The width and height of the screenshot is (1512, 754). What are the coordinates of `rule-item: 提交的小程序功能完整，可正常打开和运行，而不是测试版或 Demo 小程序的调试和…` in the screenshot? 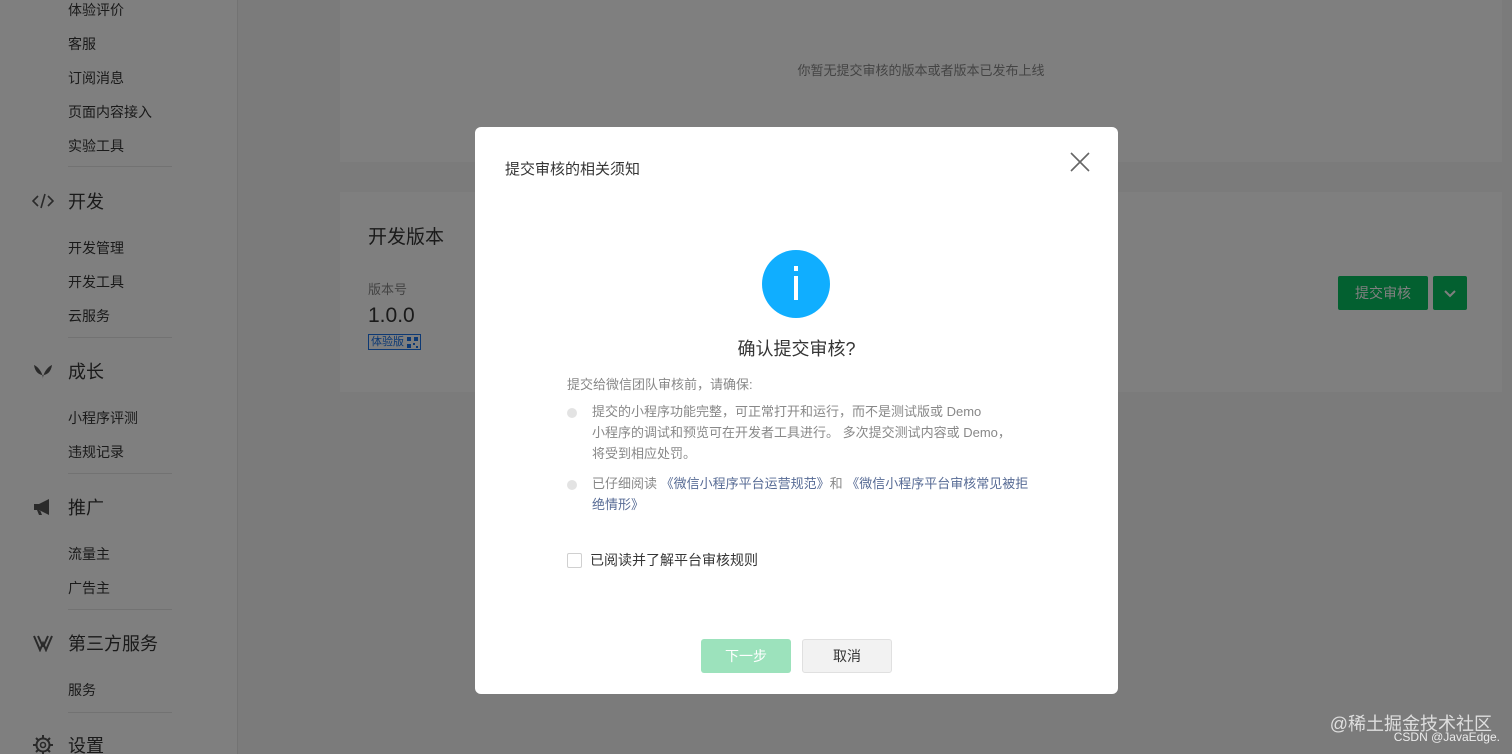 It's located at (799, 432).